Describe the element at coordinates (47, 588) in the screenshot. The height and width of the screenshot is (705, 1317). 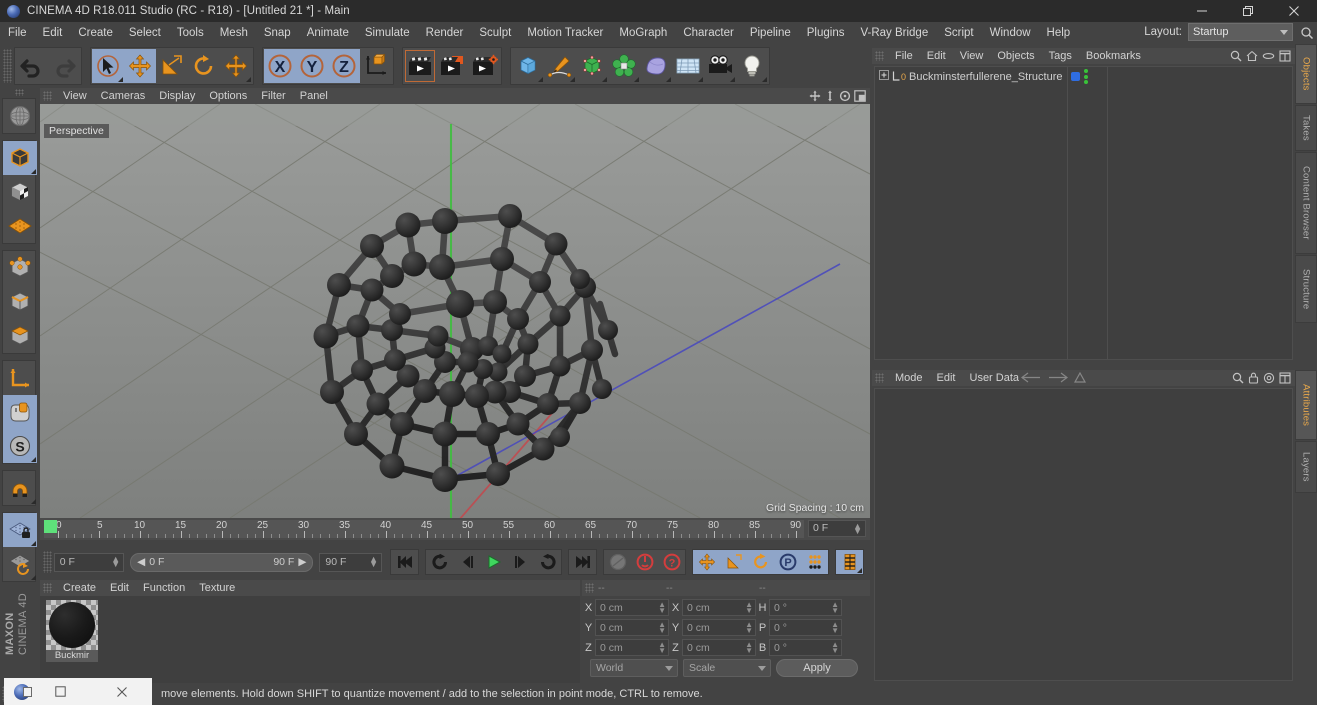
I see `material-manager-grip` at that location.